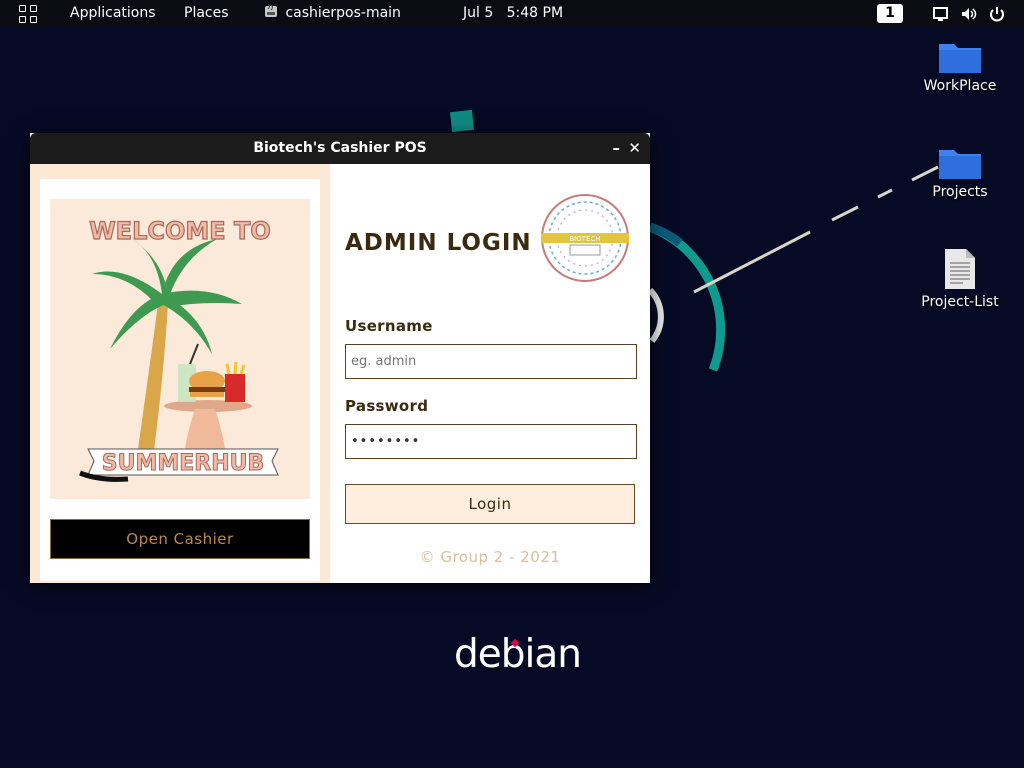  What do you see at coordinates (634, 148) in the screenshot?
I see `close-button: ✕` at bounding box center [634, 148].